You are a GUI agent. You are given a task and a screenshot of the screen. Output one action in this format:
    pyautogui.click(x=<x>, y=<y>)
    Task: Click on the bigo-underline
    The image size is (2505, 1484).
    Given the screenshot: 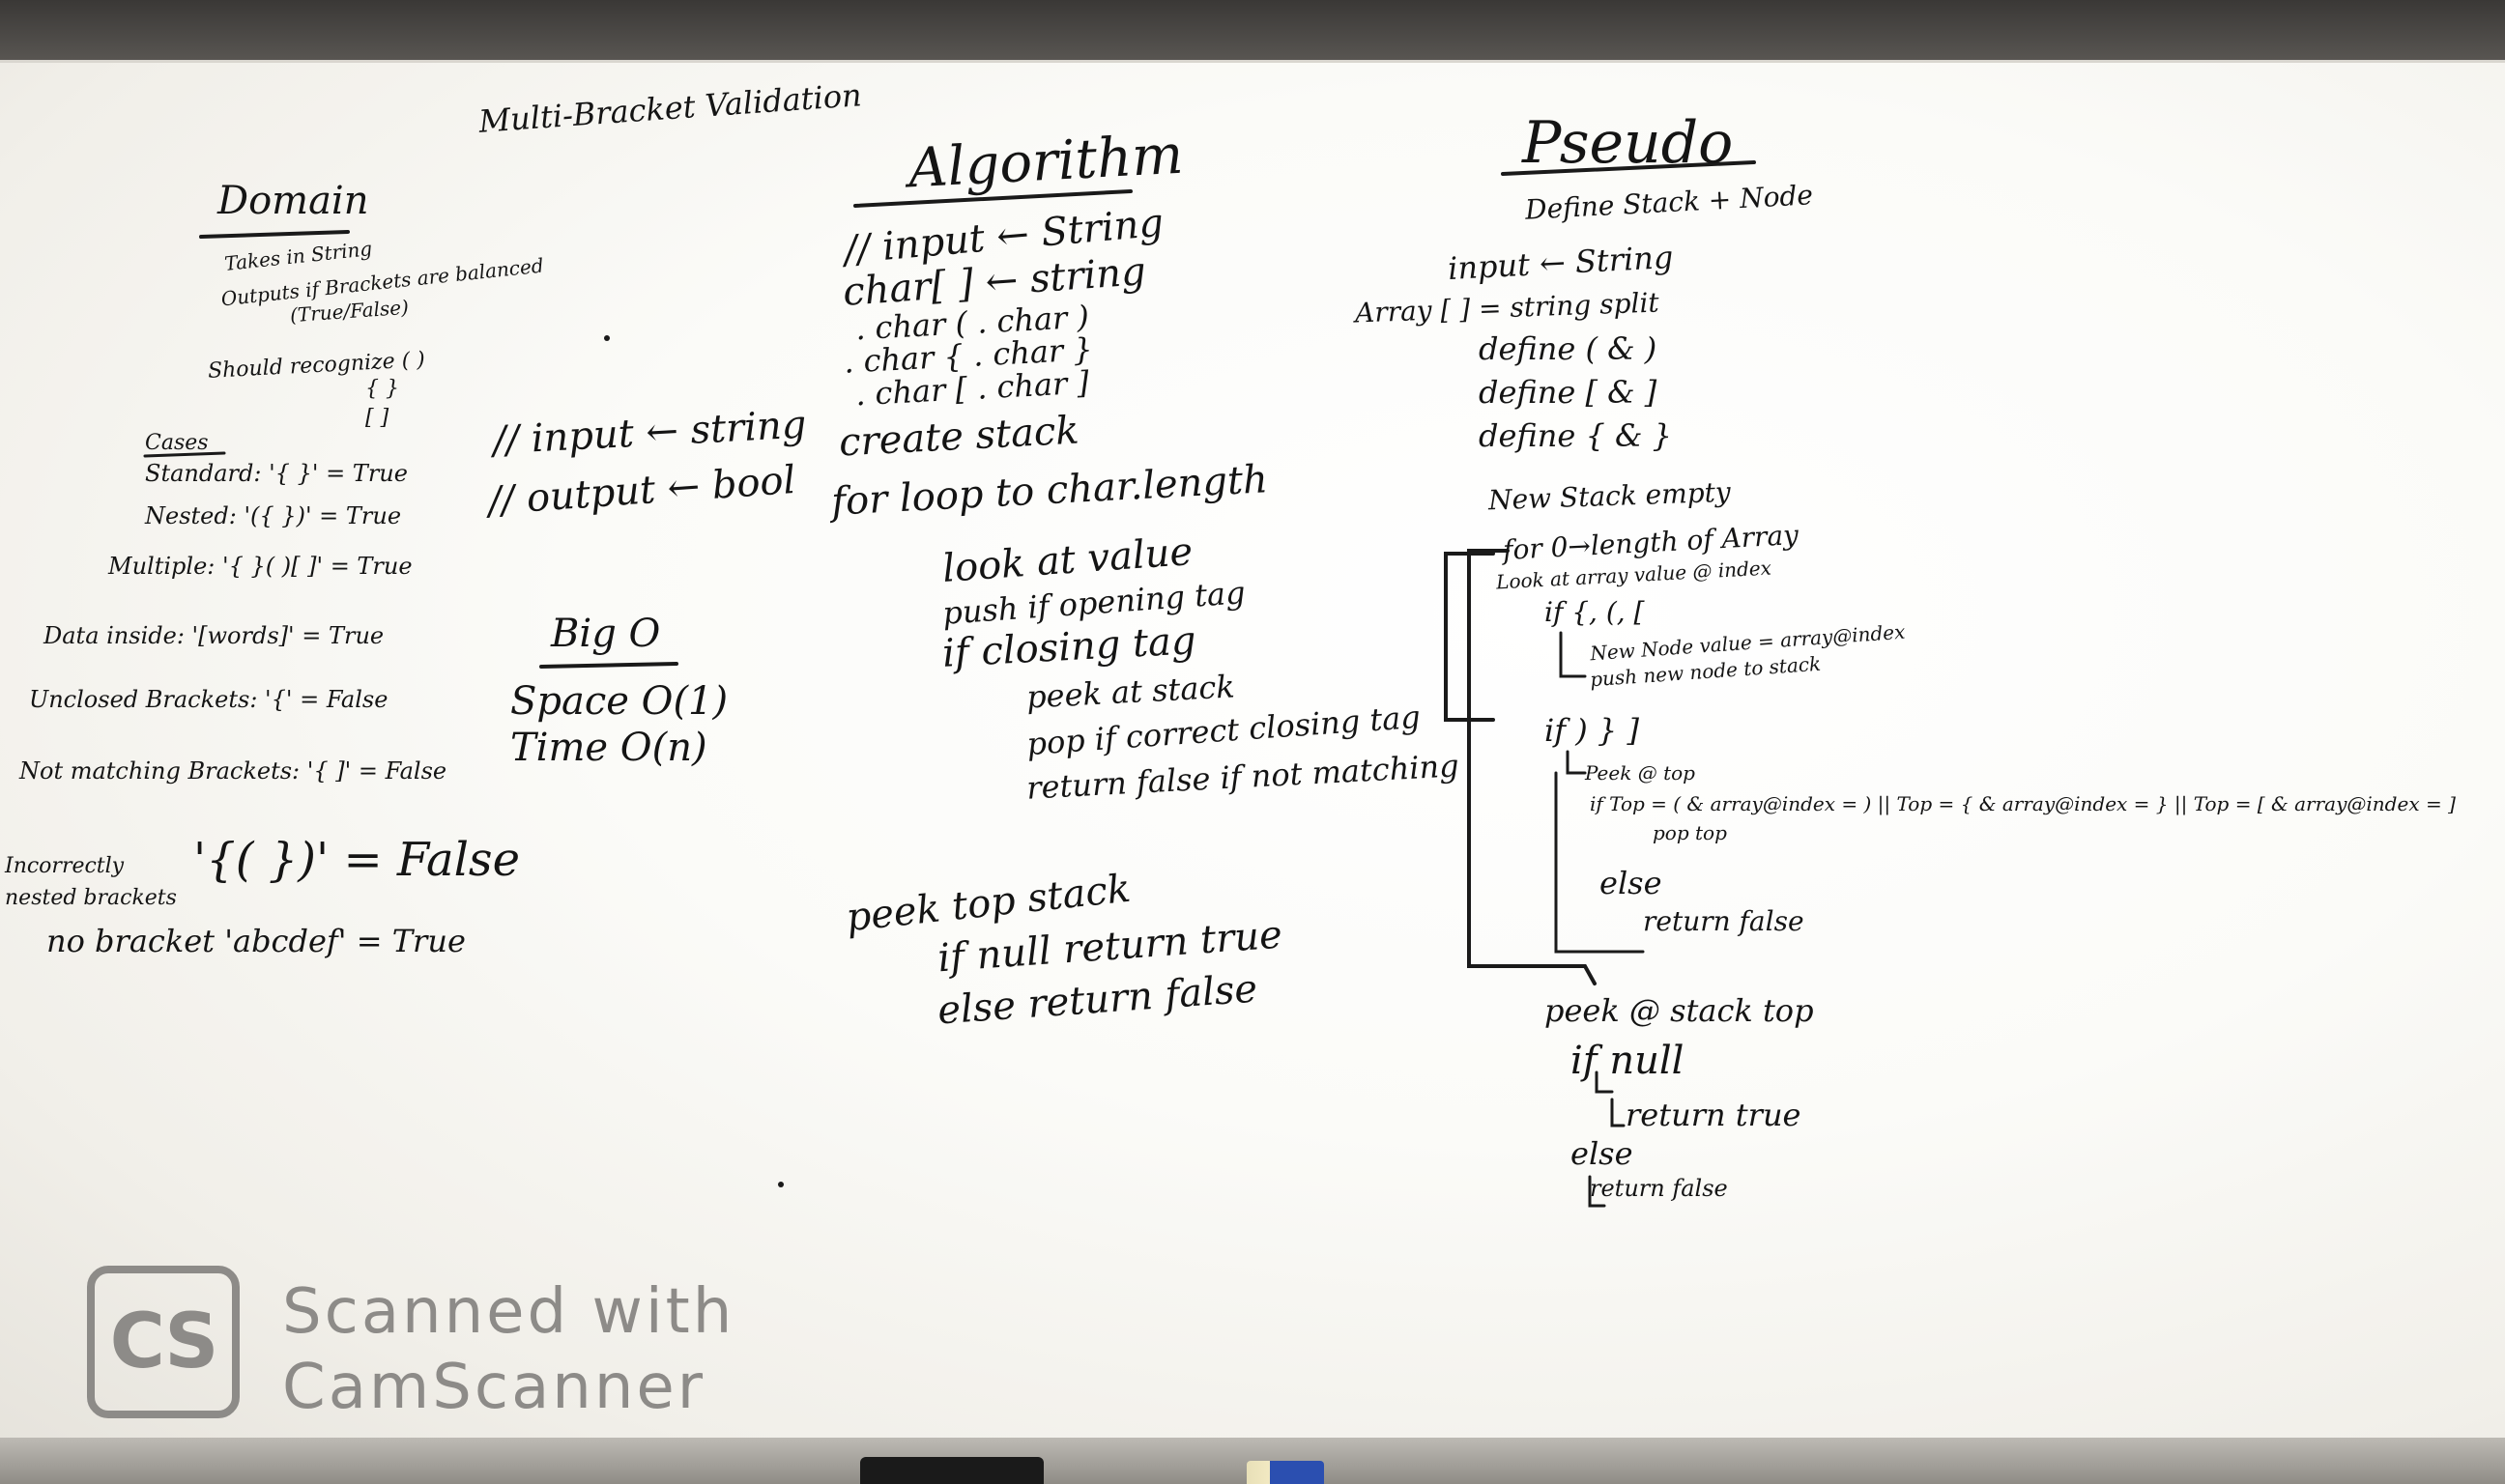 What is the action you would take?
    pyautogui.click(x=608, y=665)
    